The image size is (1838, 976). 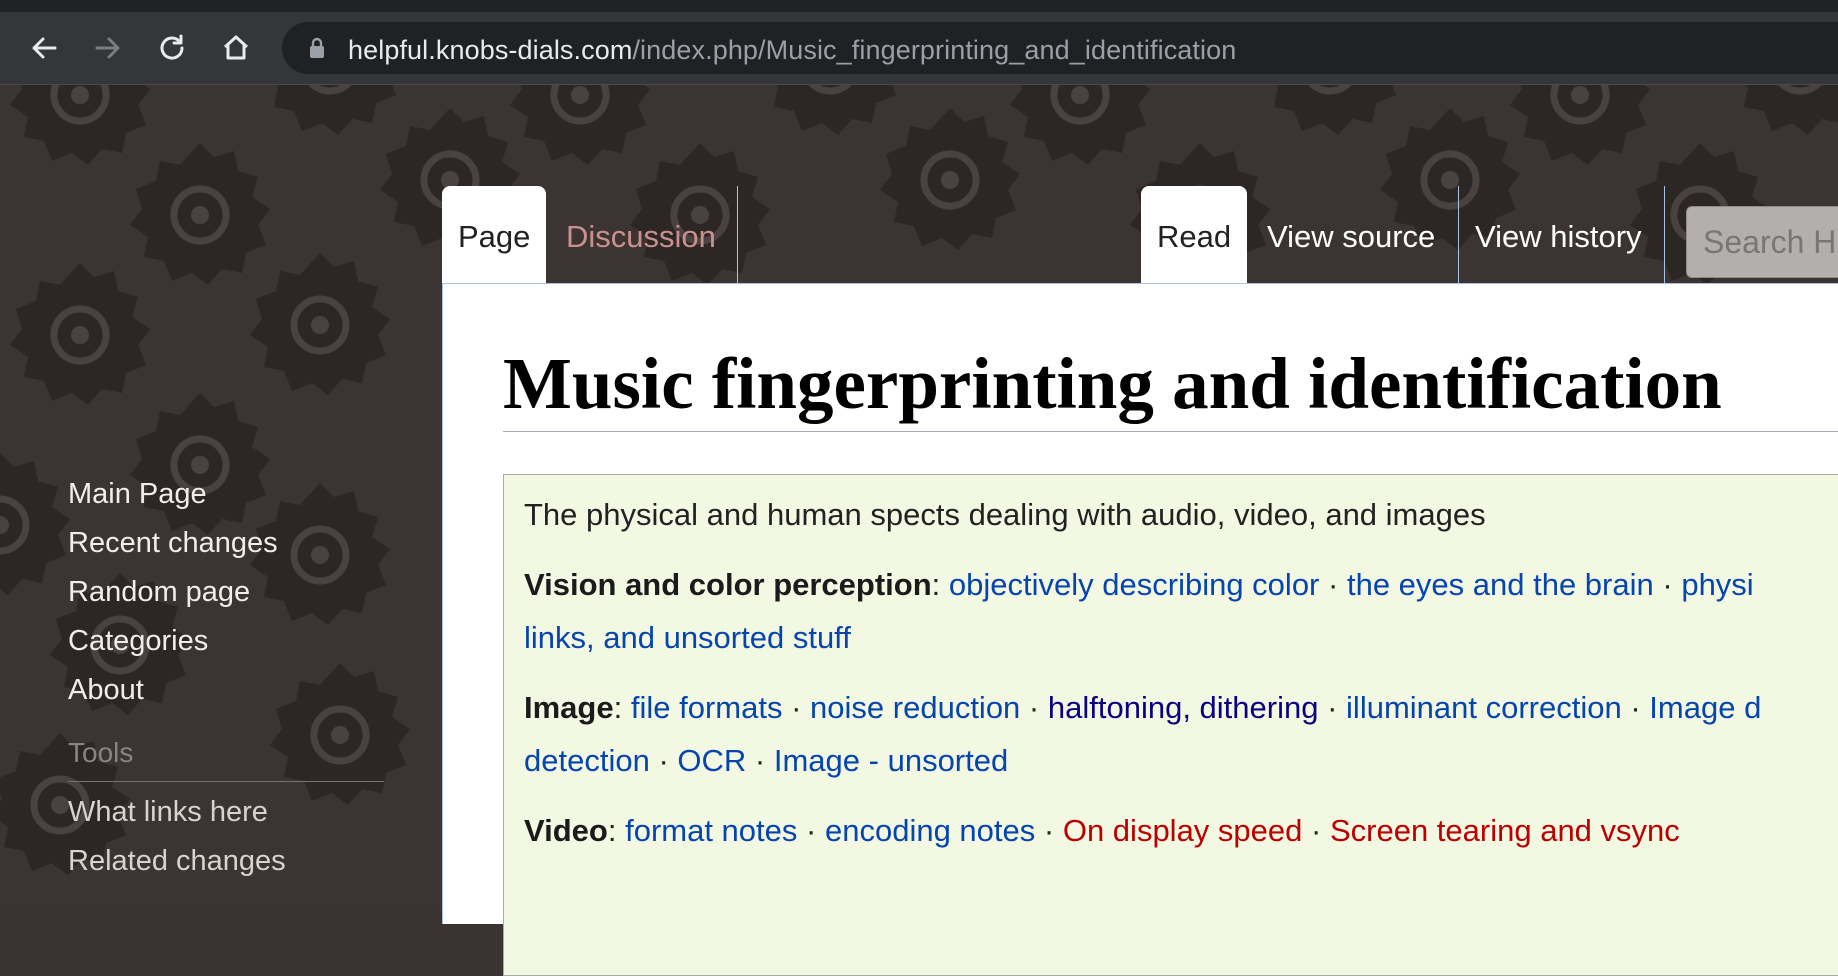 I want to click on navbox-link: illuminant correction, so click(x=1484, y=707).